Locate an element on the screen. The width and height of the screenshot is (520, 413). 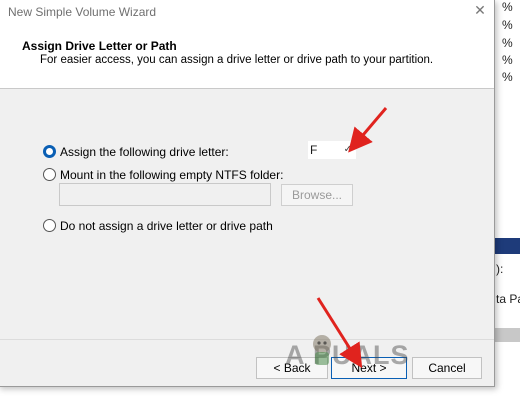
background-text: ): is located at coordinates (500, 269).